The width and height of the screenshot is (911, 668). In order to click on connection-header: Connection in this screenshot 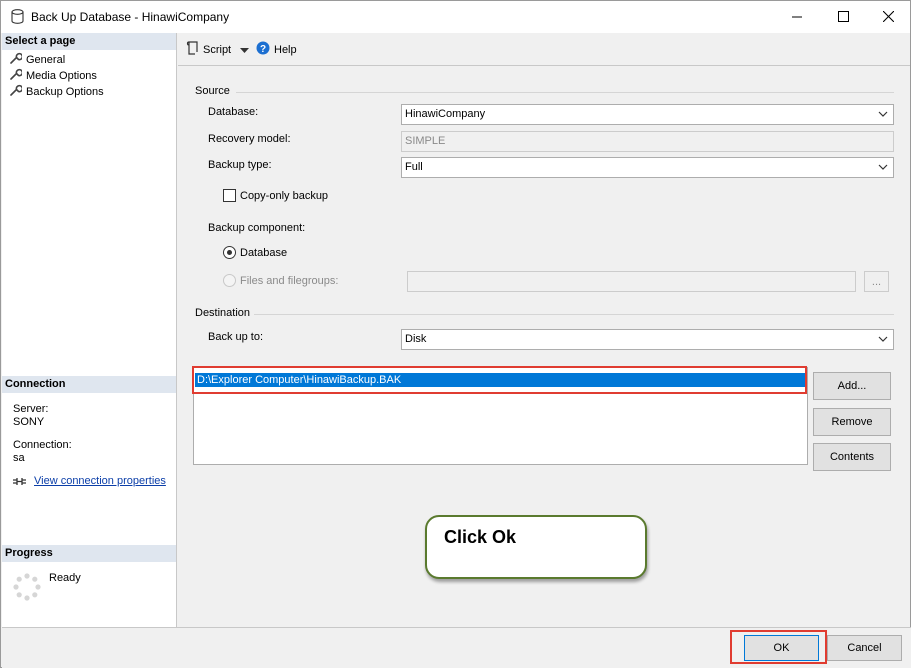, I will do `click(89, 384)`.